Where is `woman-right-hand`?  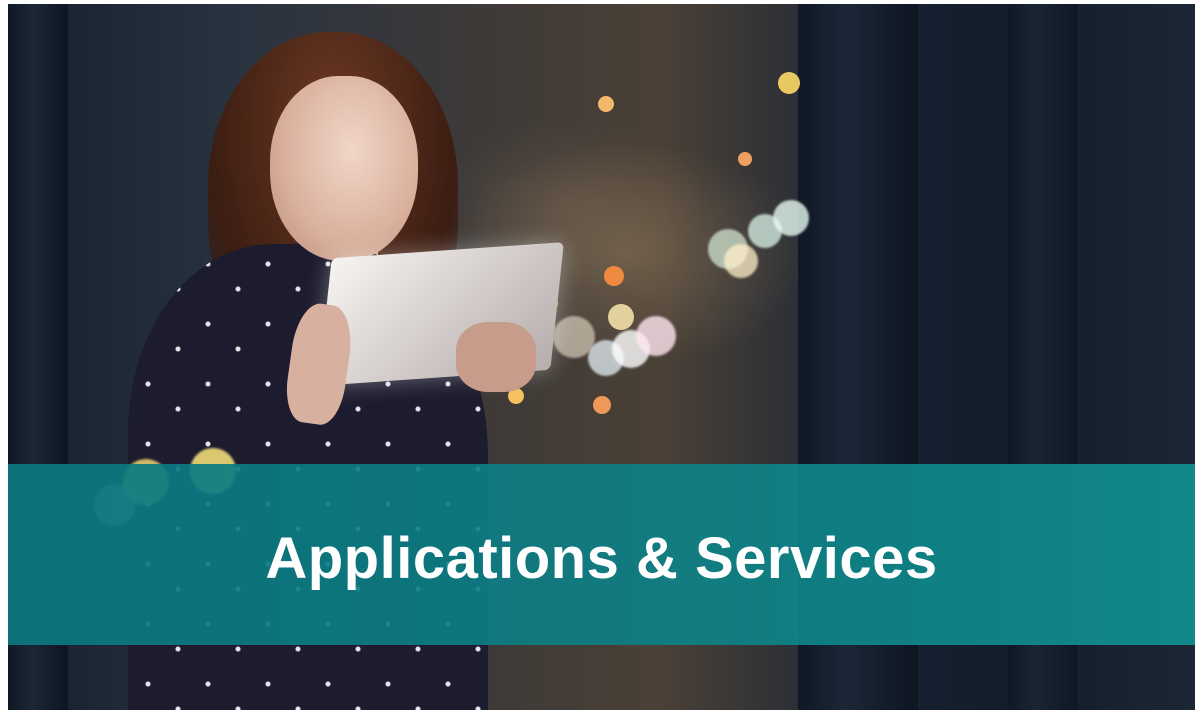 woman-right-hand is located at coordinates (496, 357).